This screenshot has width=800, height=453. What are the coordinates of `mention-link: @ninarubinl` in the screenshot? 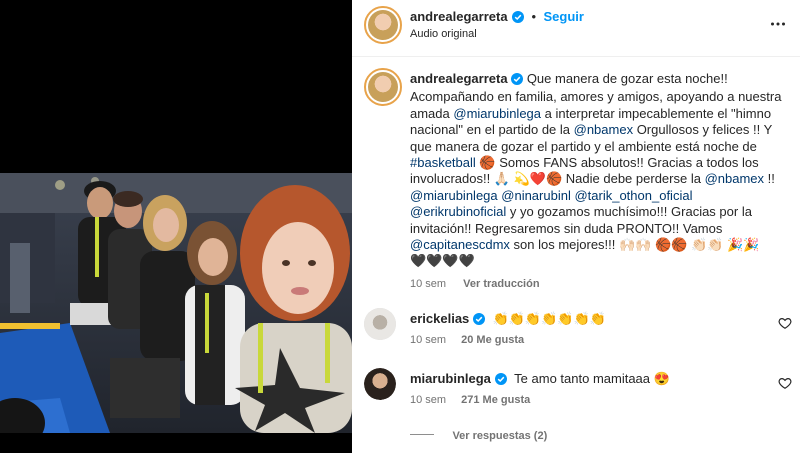 It's located at (536, 195).